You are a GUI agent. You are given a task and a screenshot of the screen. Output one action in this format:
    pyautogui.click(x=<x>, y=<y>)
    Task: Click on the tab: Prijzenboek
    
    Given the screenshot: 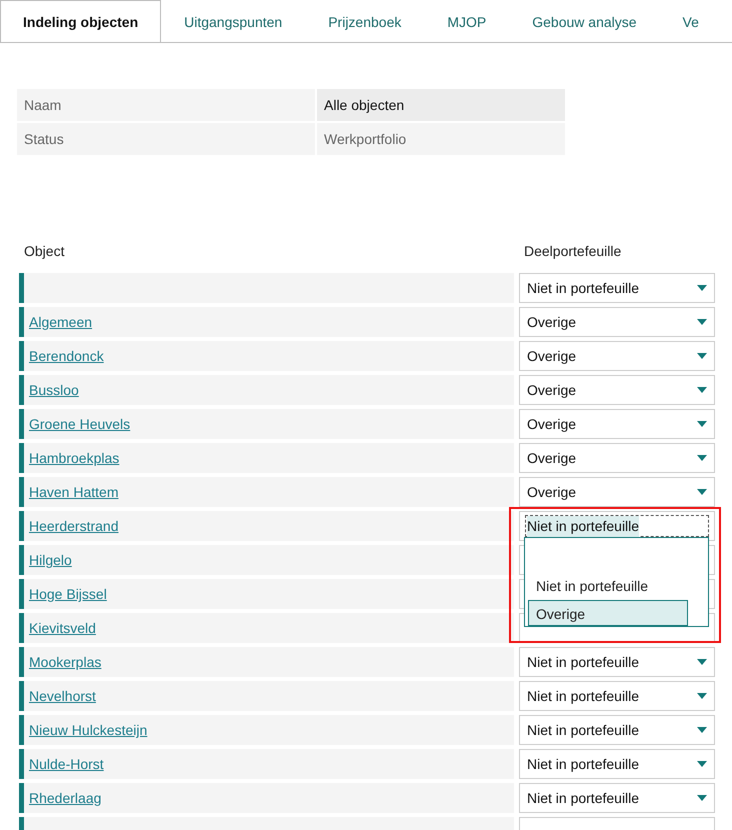 What is the action you would take?
    pyautogui.click(x=364, y=21)
    